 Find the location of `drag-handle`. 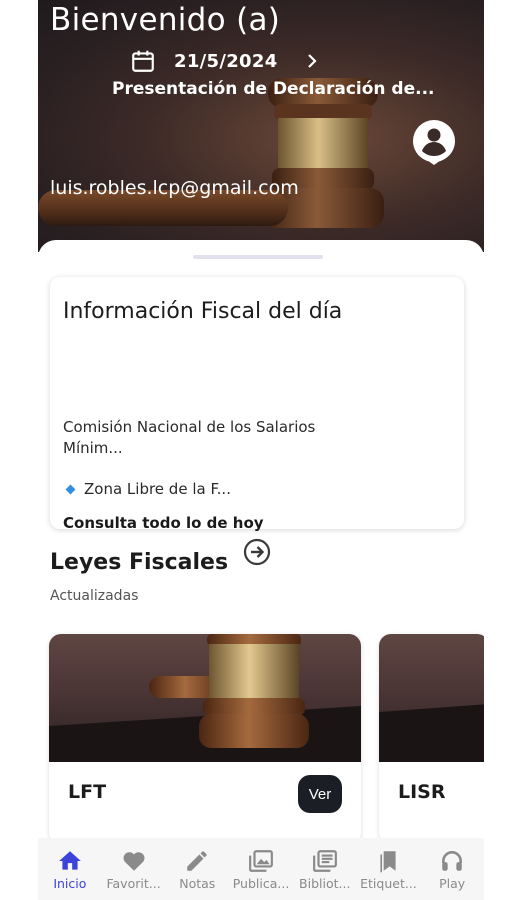

drag-handle is located at coordinates (258, 257).